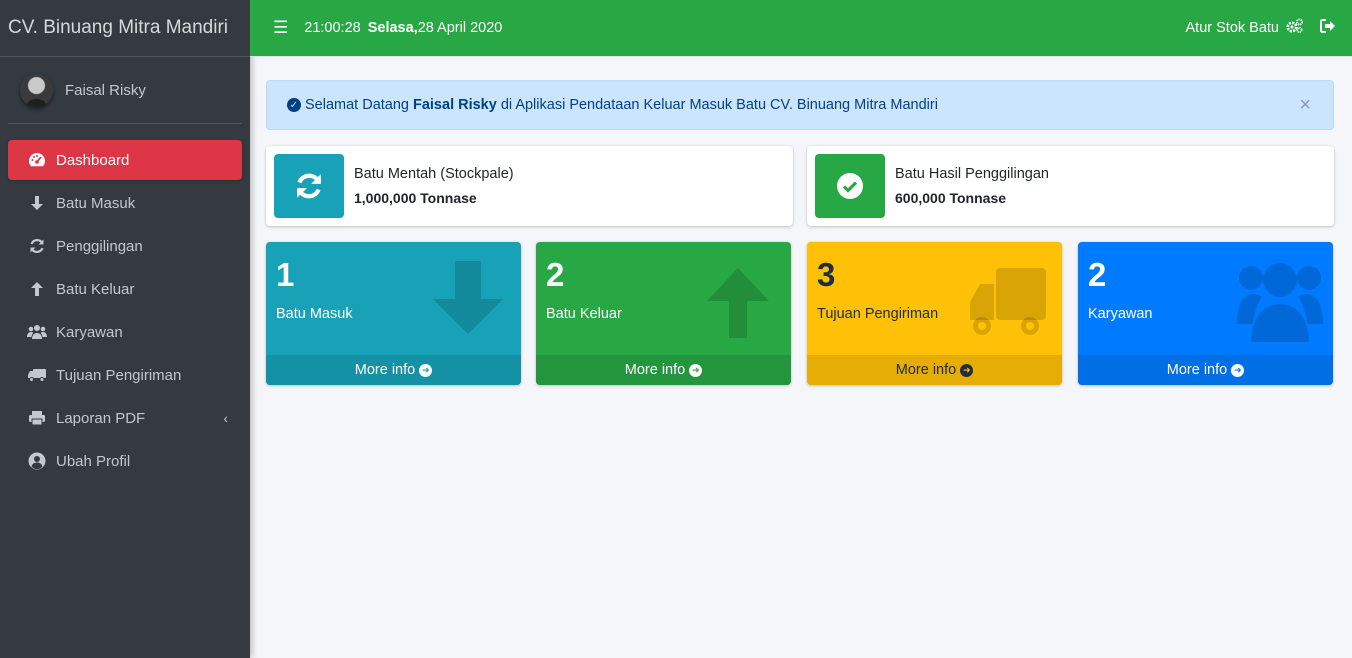  What do you see at coordinates (99, 246) in the screenshot?
I see `sidebar-item-label: Penggilingan` at bounding box center [99, 246].